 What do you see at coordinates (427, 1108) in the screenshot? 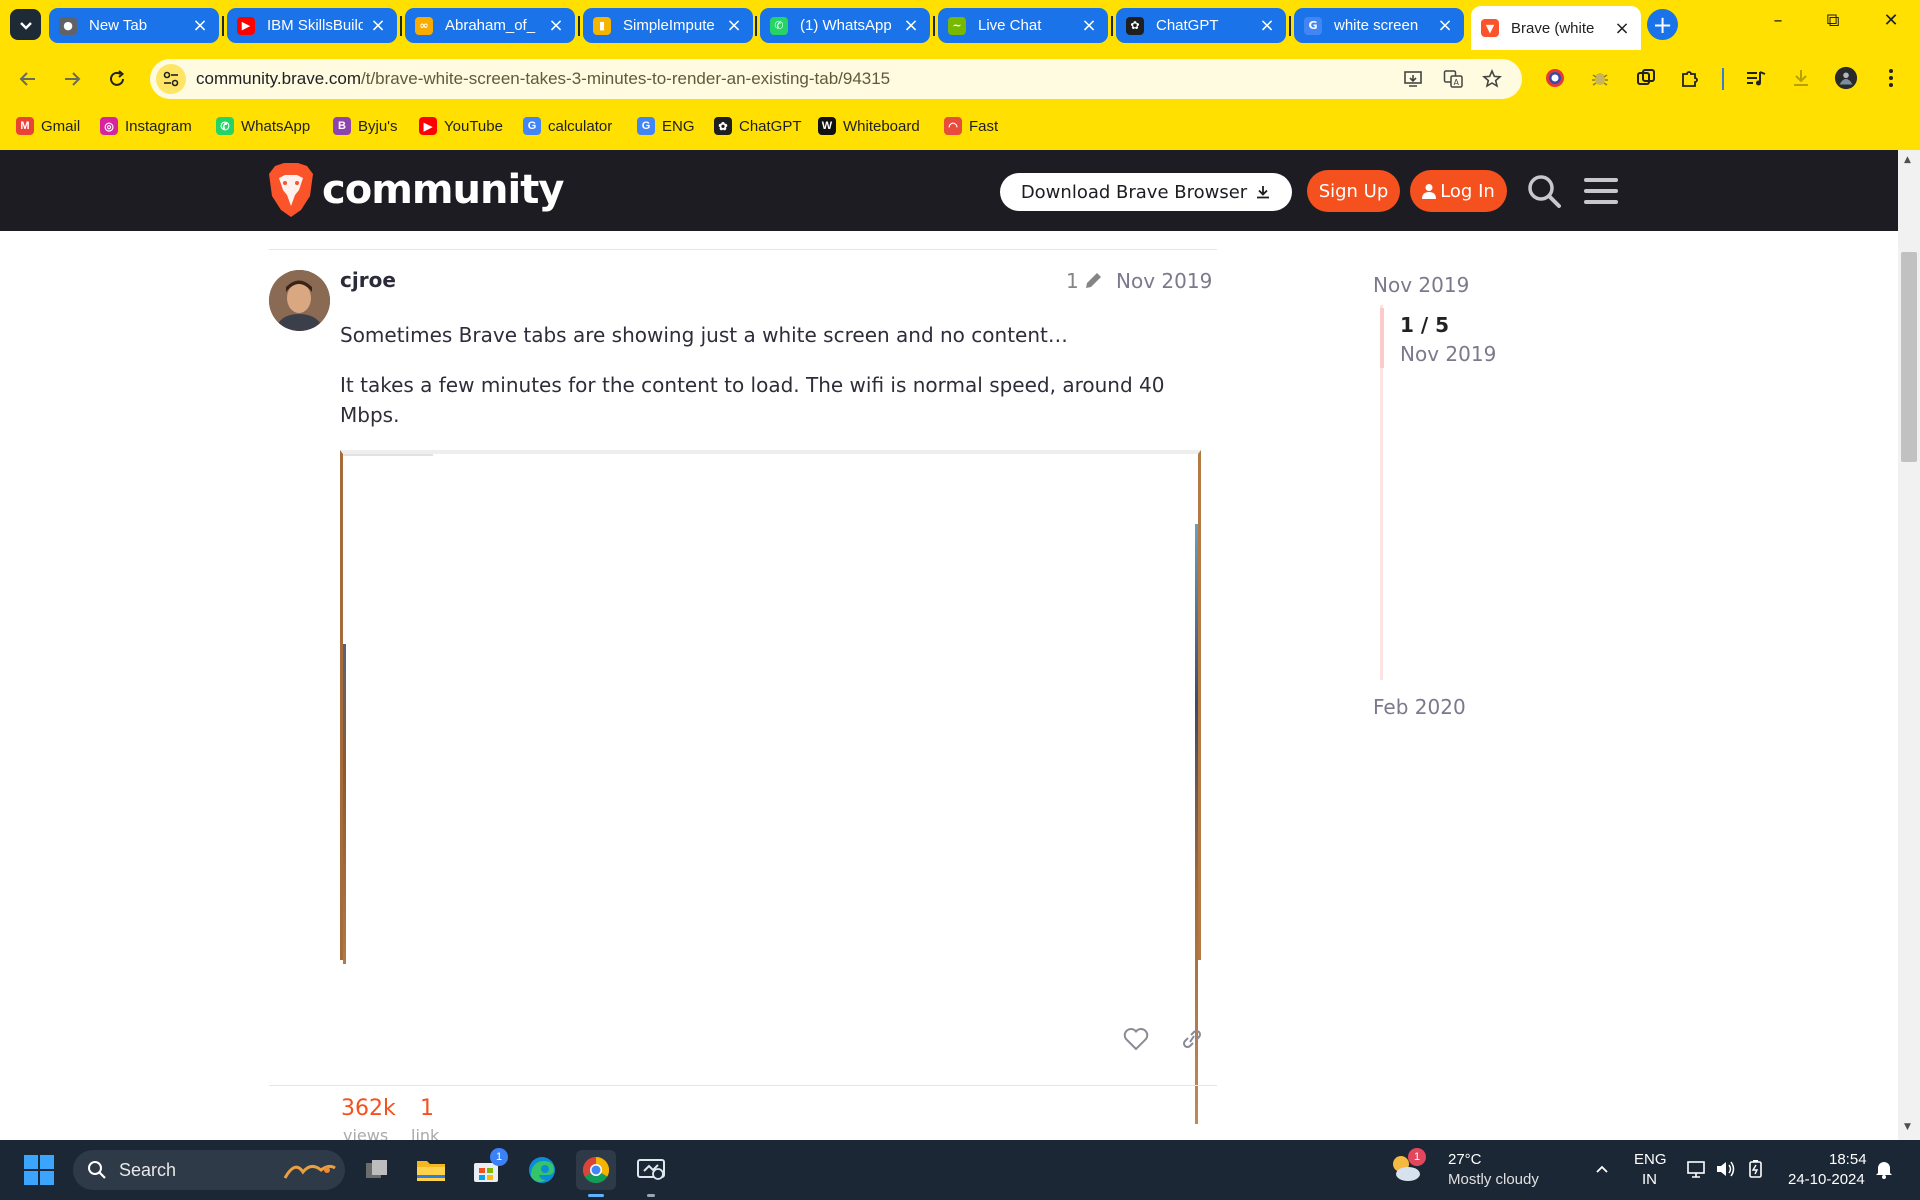
I see `links-count: 1` at bounding box center [427, 1108].